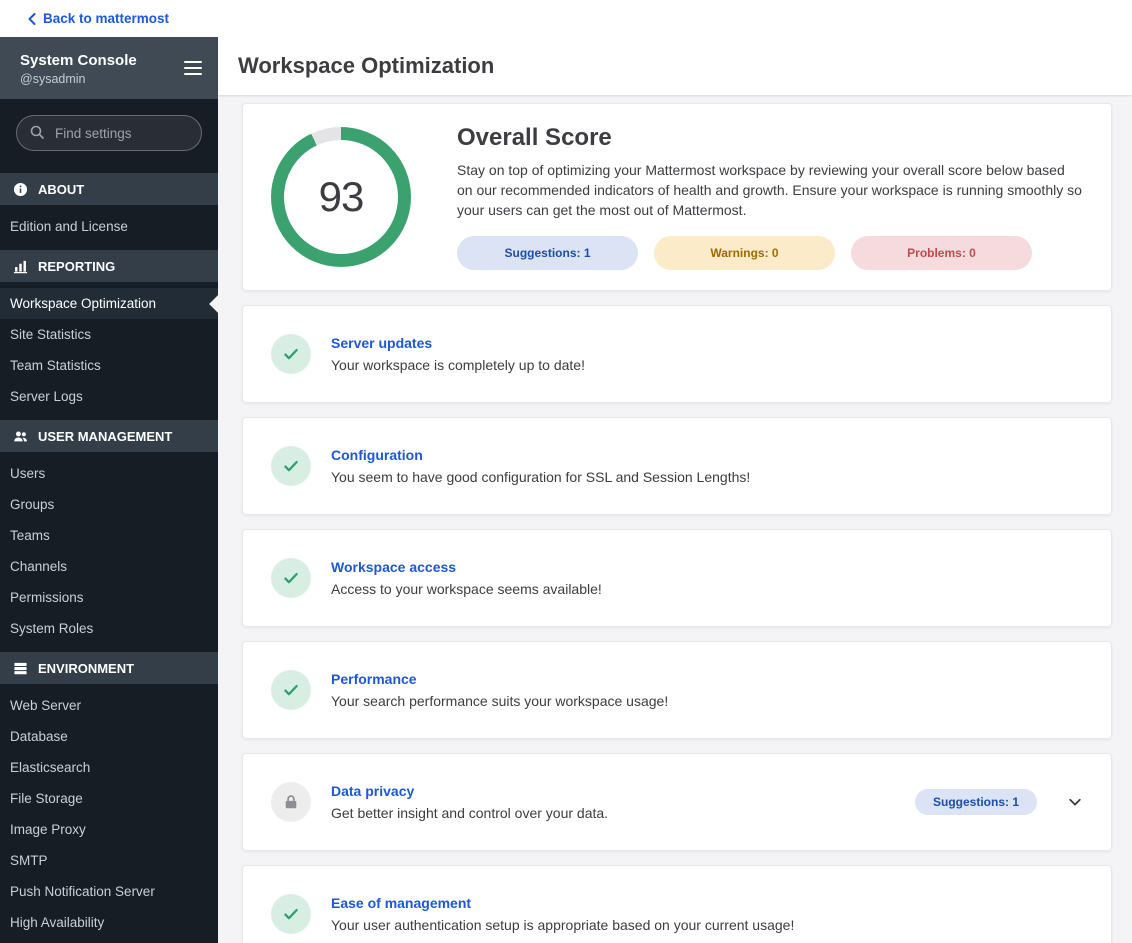 Image resolution: width=1132 pixels, height=943 pixels. Describe the element at coordinates (106, 18) in the screenshot. I see `back-link-label: Back to mattermost` at that location.